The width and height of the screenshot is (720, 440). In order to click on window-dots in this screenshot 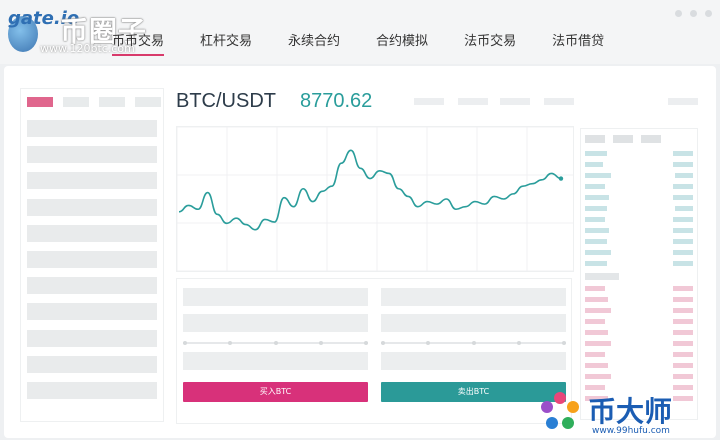, I will do `click(693, 13)`.